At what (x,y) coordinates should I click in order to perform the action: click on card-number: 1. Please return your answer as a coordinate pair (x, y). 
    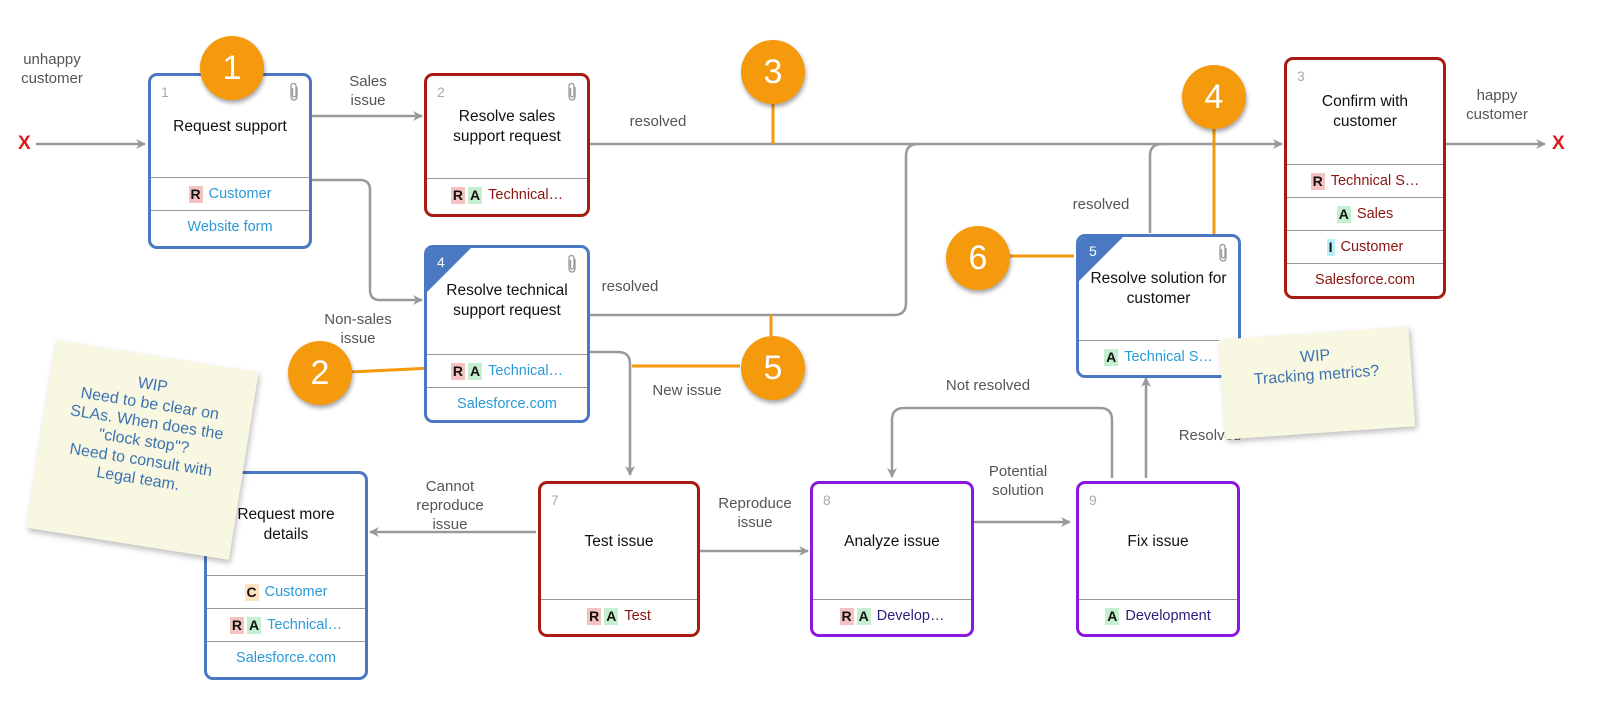
    Looking at the image, I should click on (165, 92).